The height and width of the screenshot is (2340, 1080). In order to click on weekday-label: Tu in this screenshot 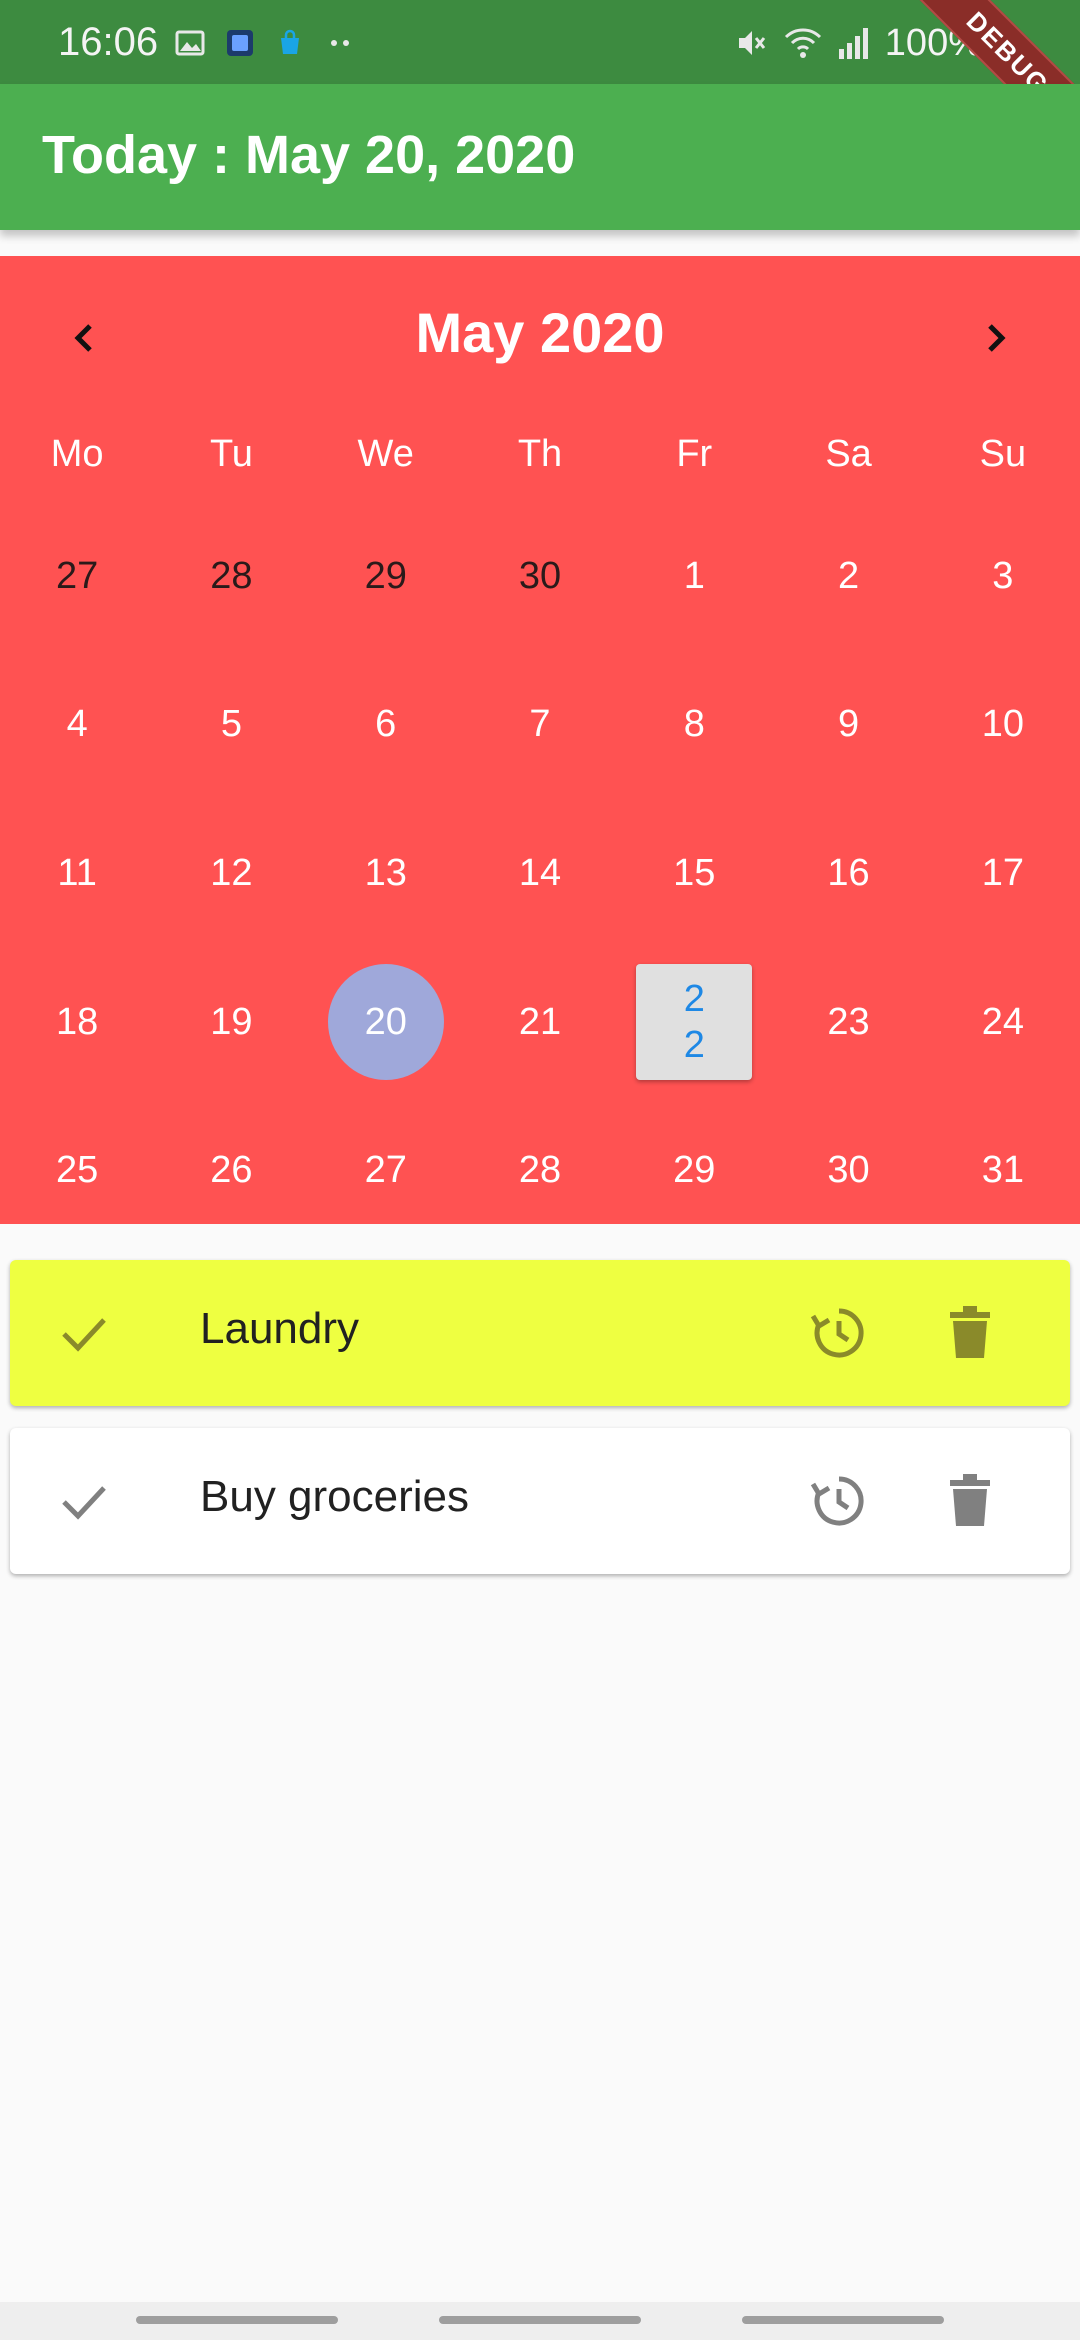, I will do `click(231, 454)`.